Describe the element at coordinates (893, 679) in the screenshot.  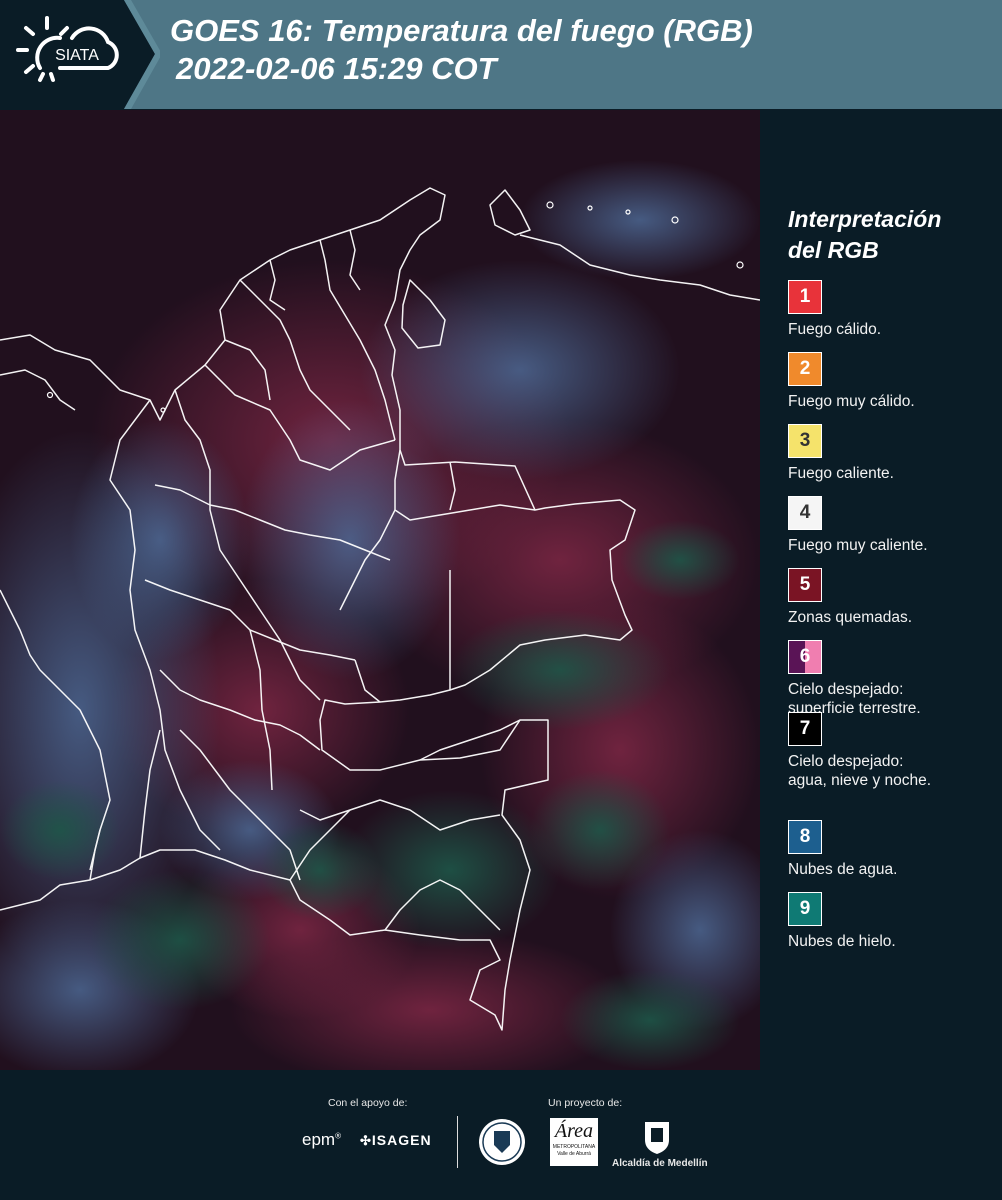
I see `legend-item-6: 6 Cielo despejado: superficie terrestre.` at that location.